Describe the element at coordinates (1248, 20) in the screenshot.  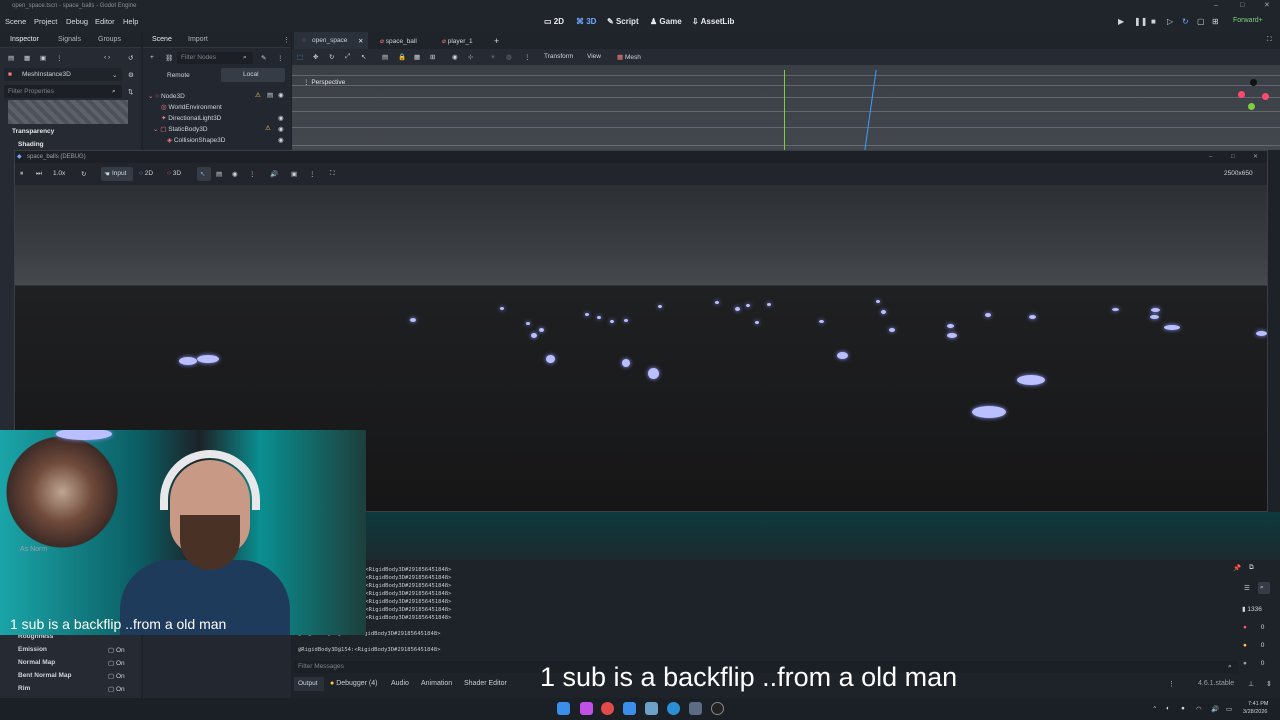
I see `renderer-select: Forward+` at that location.